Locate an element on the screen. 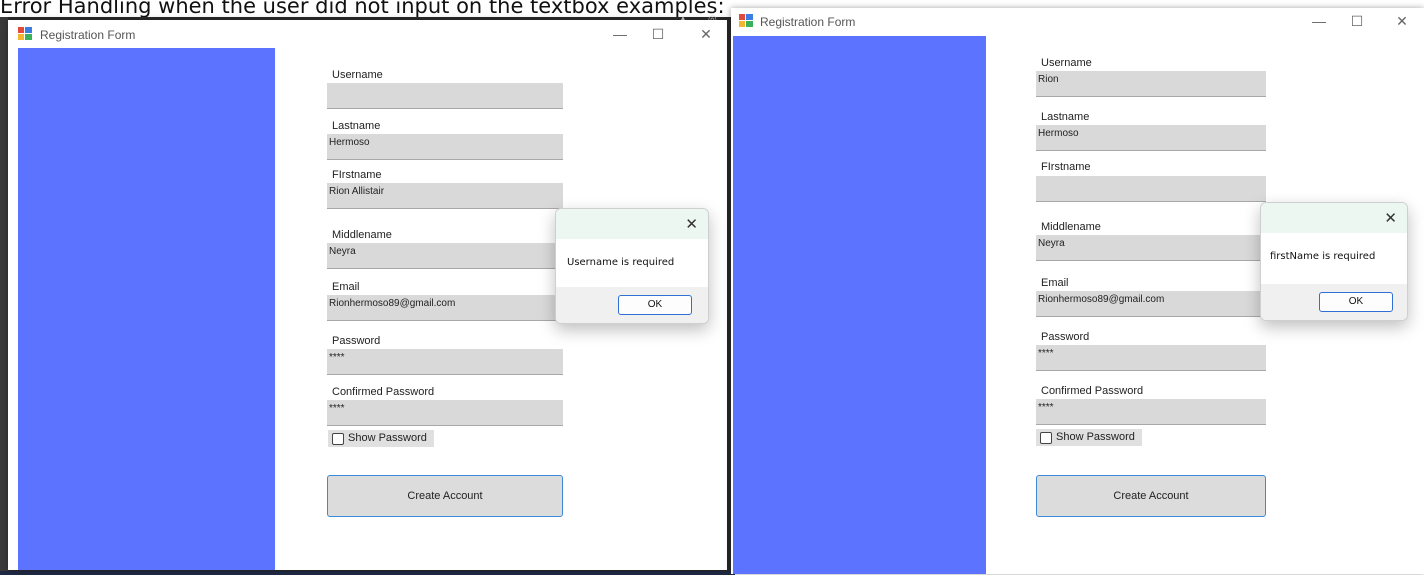 The image size is (1424, 575). username-textbox is located at coordinates (445, 96).